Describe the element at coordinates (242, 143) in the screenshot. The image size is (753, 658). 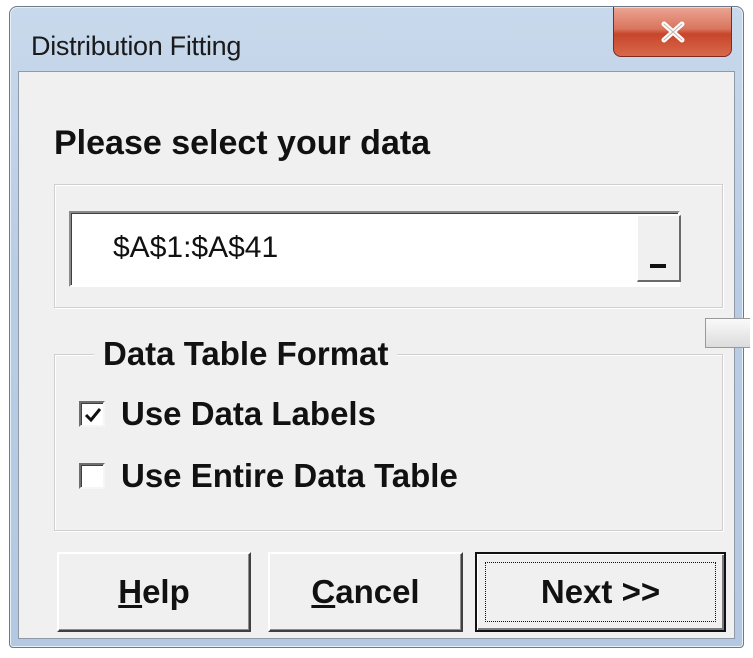
I see `select-data-heading: Please select your data` at that location.